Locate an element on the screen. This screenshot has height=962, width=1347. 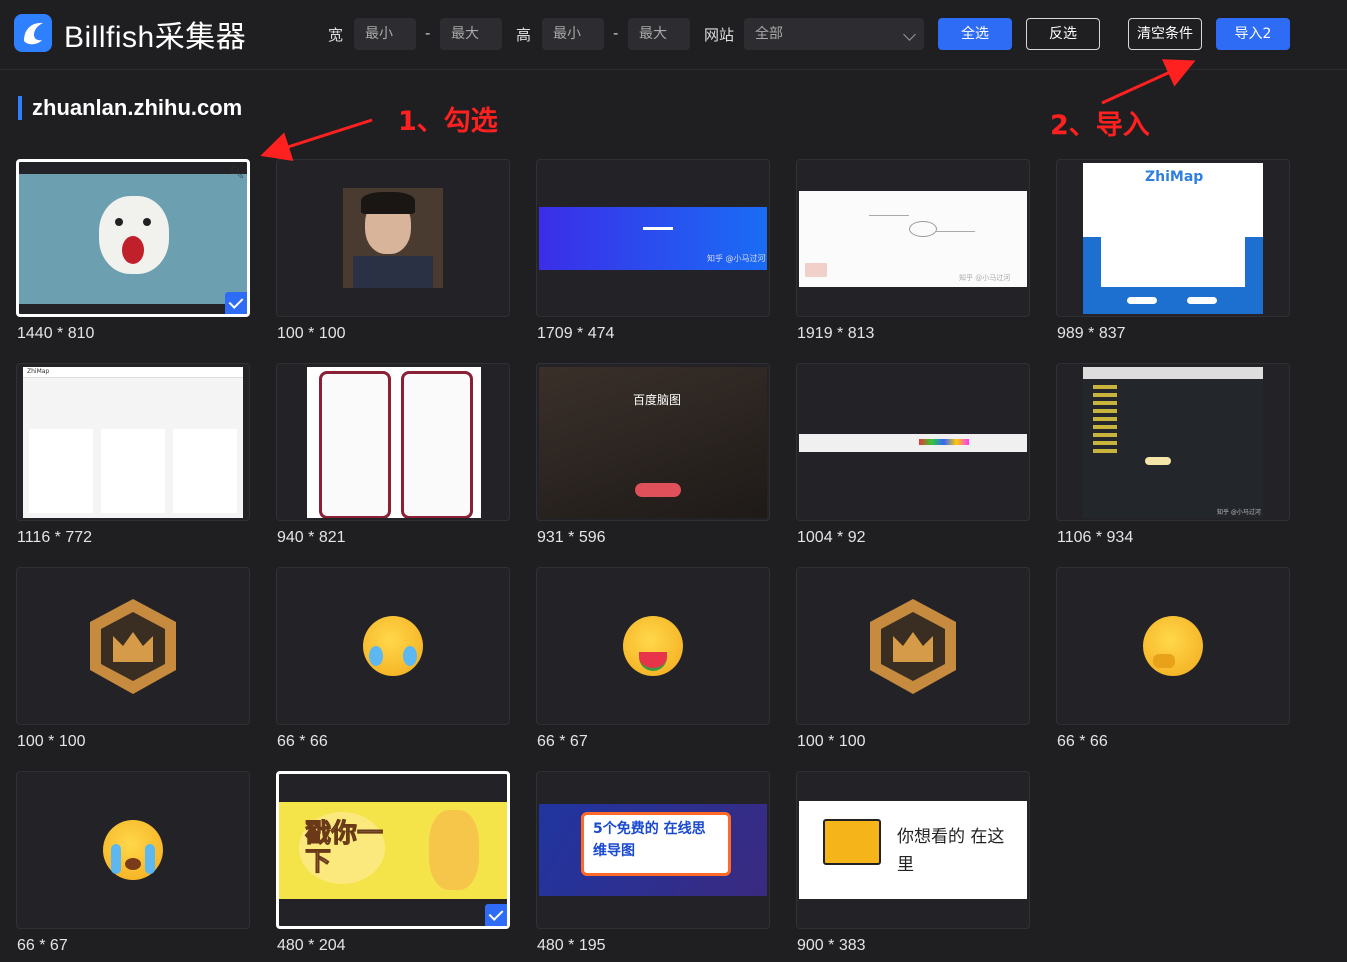
import-button: 导入2 is located at coordinates (1253, 34).